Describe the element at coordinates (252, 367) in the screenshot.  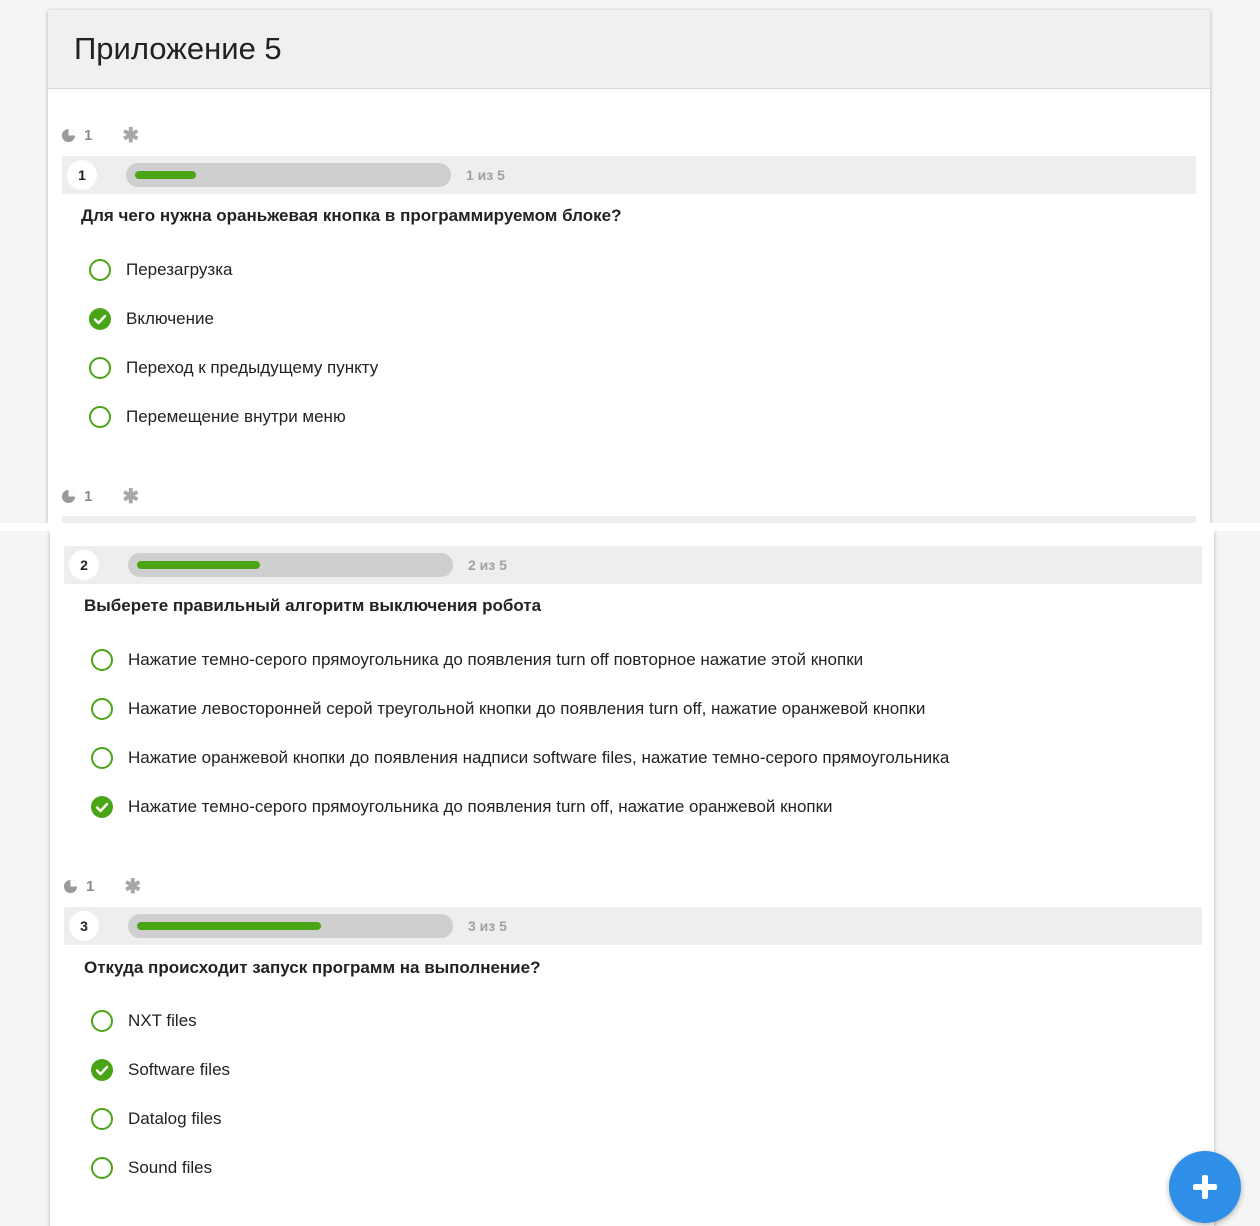
I see `answer-label: Переход к предыдущему пункту` at that location.